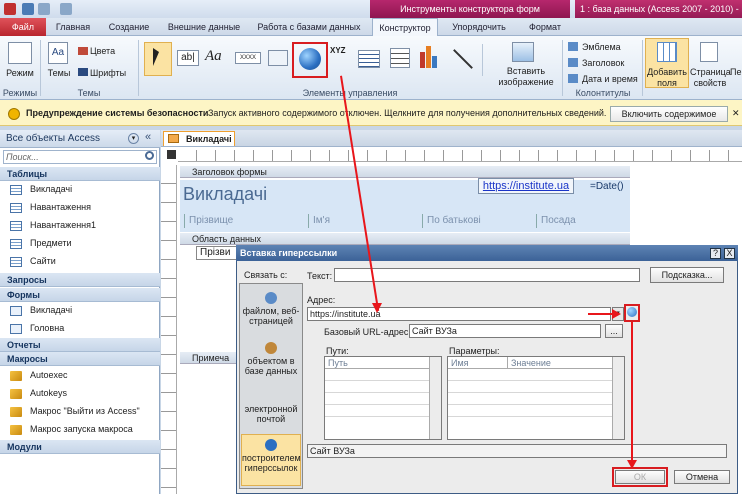  What do you see at coordinates (736, 72) in the screenshot?
I see `more-button: Пе` at bounding box center [736, 72].